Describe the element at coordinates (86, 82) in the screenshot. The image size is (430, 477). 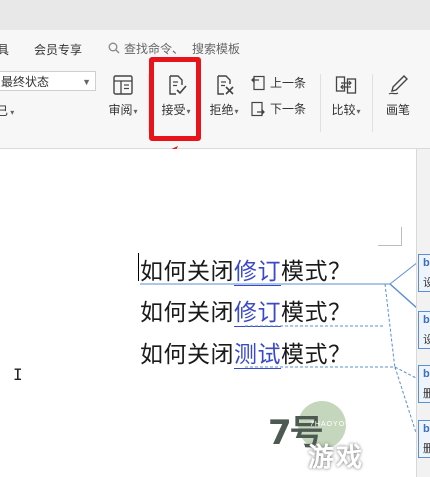
I see `chevron-down-icon: ▼` at that location.